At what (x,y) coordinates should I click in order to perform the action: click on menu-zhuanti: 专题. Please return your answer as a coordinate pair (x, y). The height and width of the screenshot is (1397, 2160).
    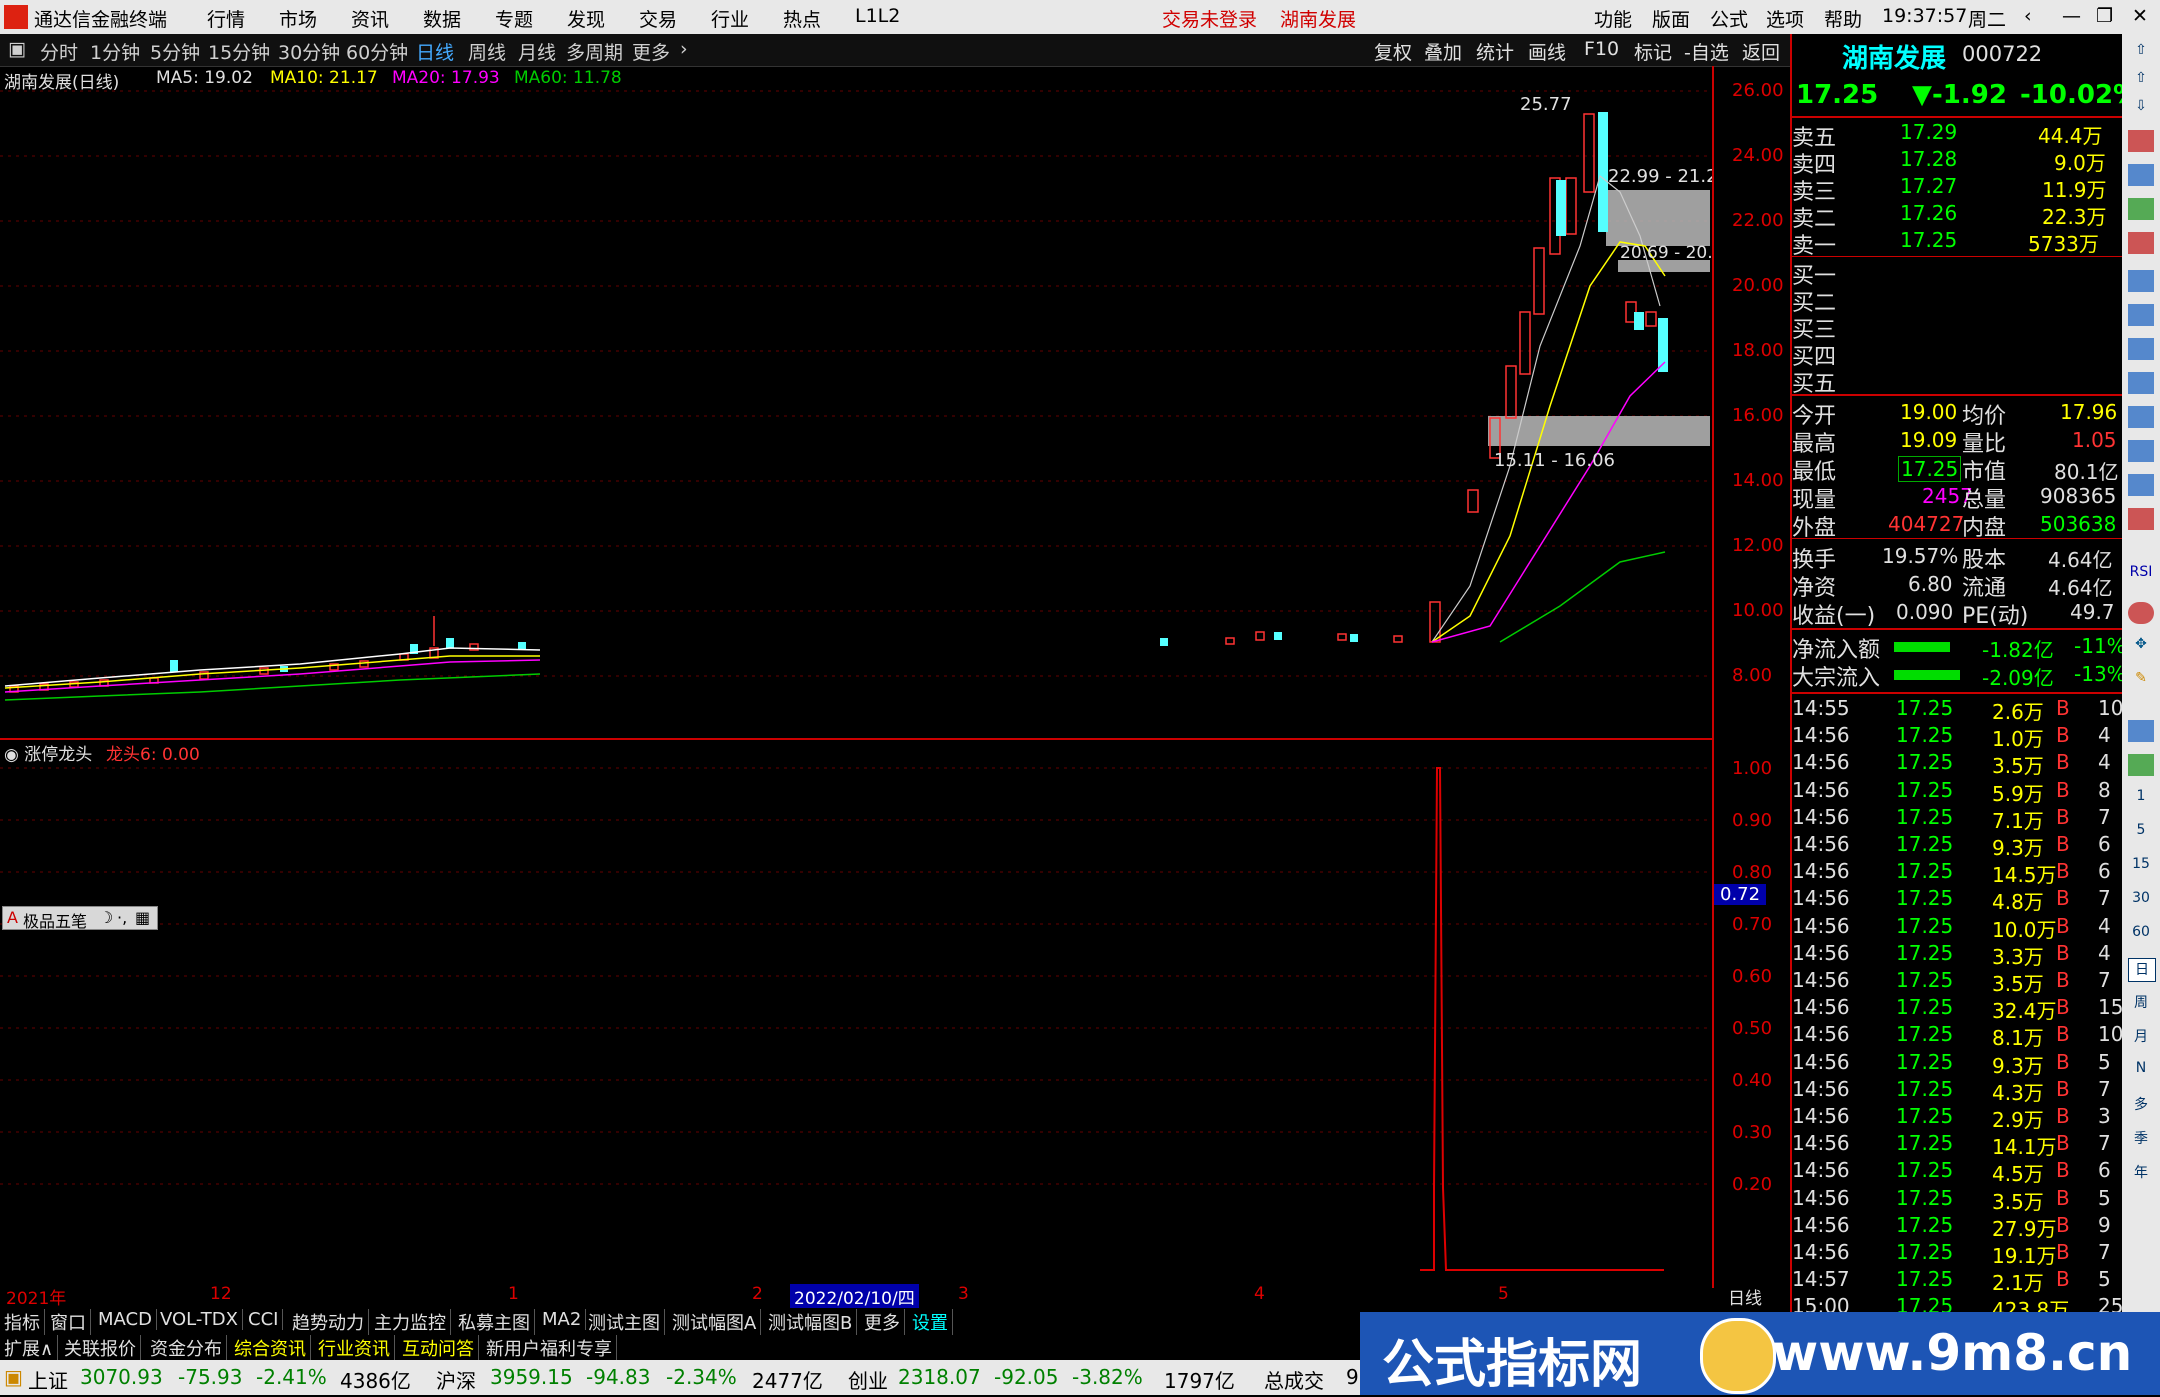
    Looking at the image, I should click on (514, 18).